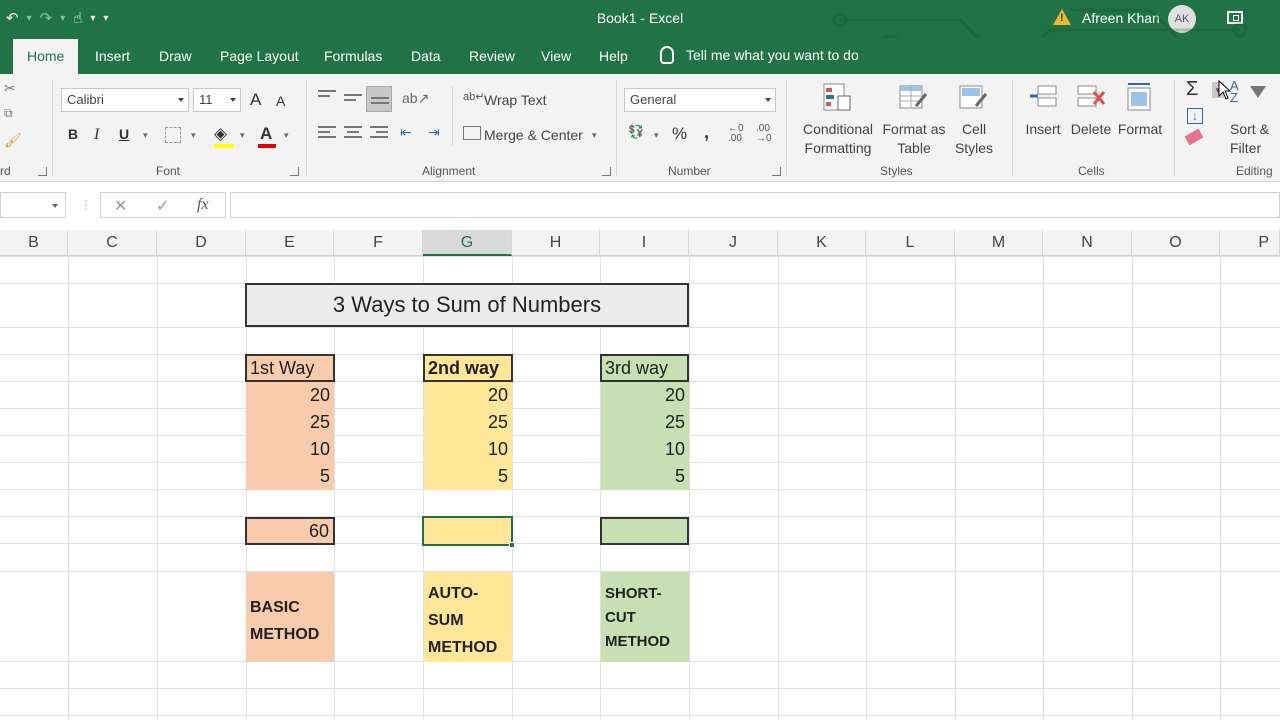 This screenshot has height=720, width=1280. What do you see at coordinates (467, 243) in the screenshot?
I see `column-header-g: G` at bounding box center [467, 243].